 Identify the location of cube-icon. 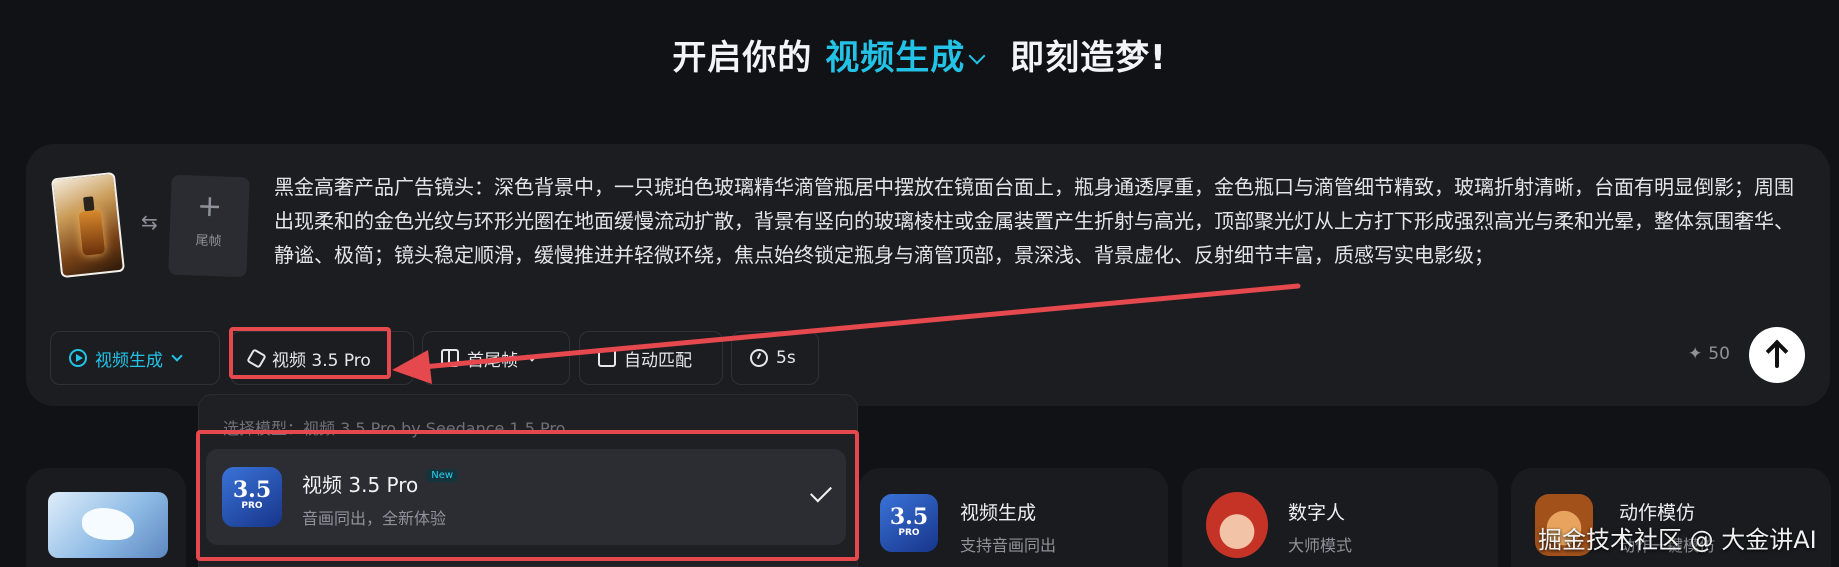
(256, 358).